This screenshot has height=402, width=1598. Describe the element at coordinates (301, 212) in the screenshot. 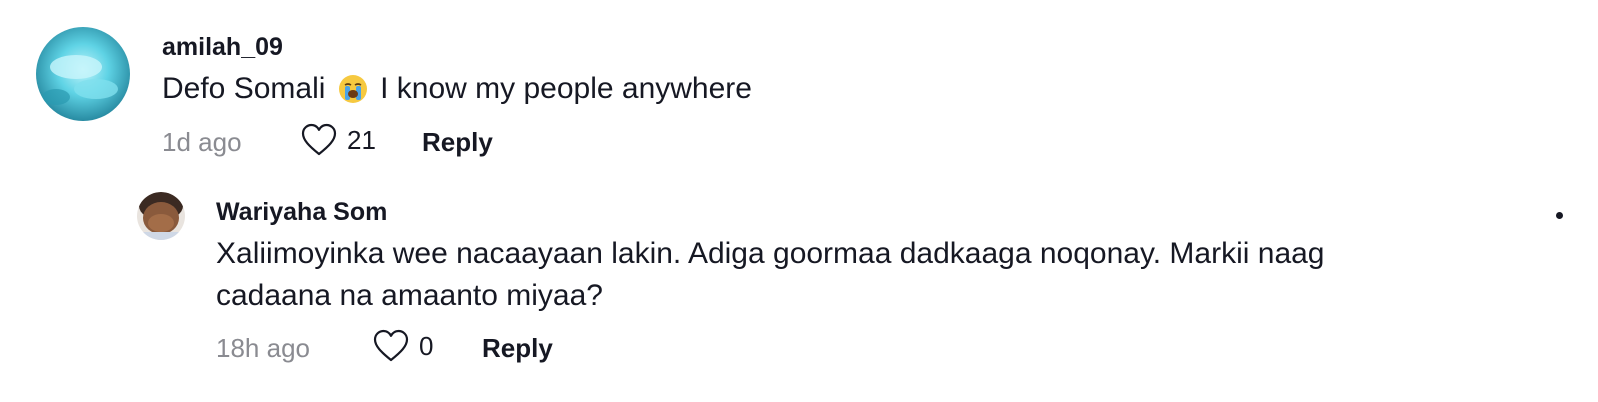

I see `comment-username: Wariyaha Som` at that location.